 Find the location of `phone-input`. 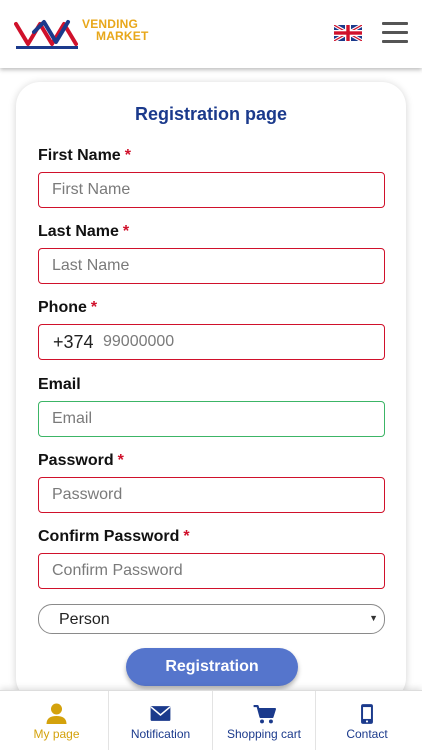

phone-input is located at coordinates (238, 341).